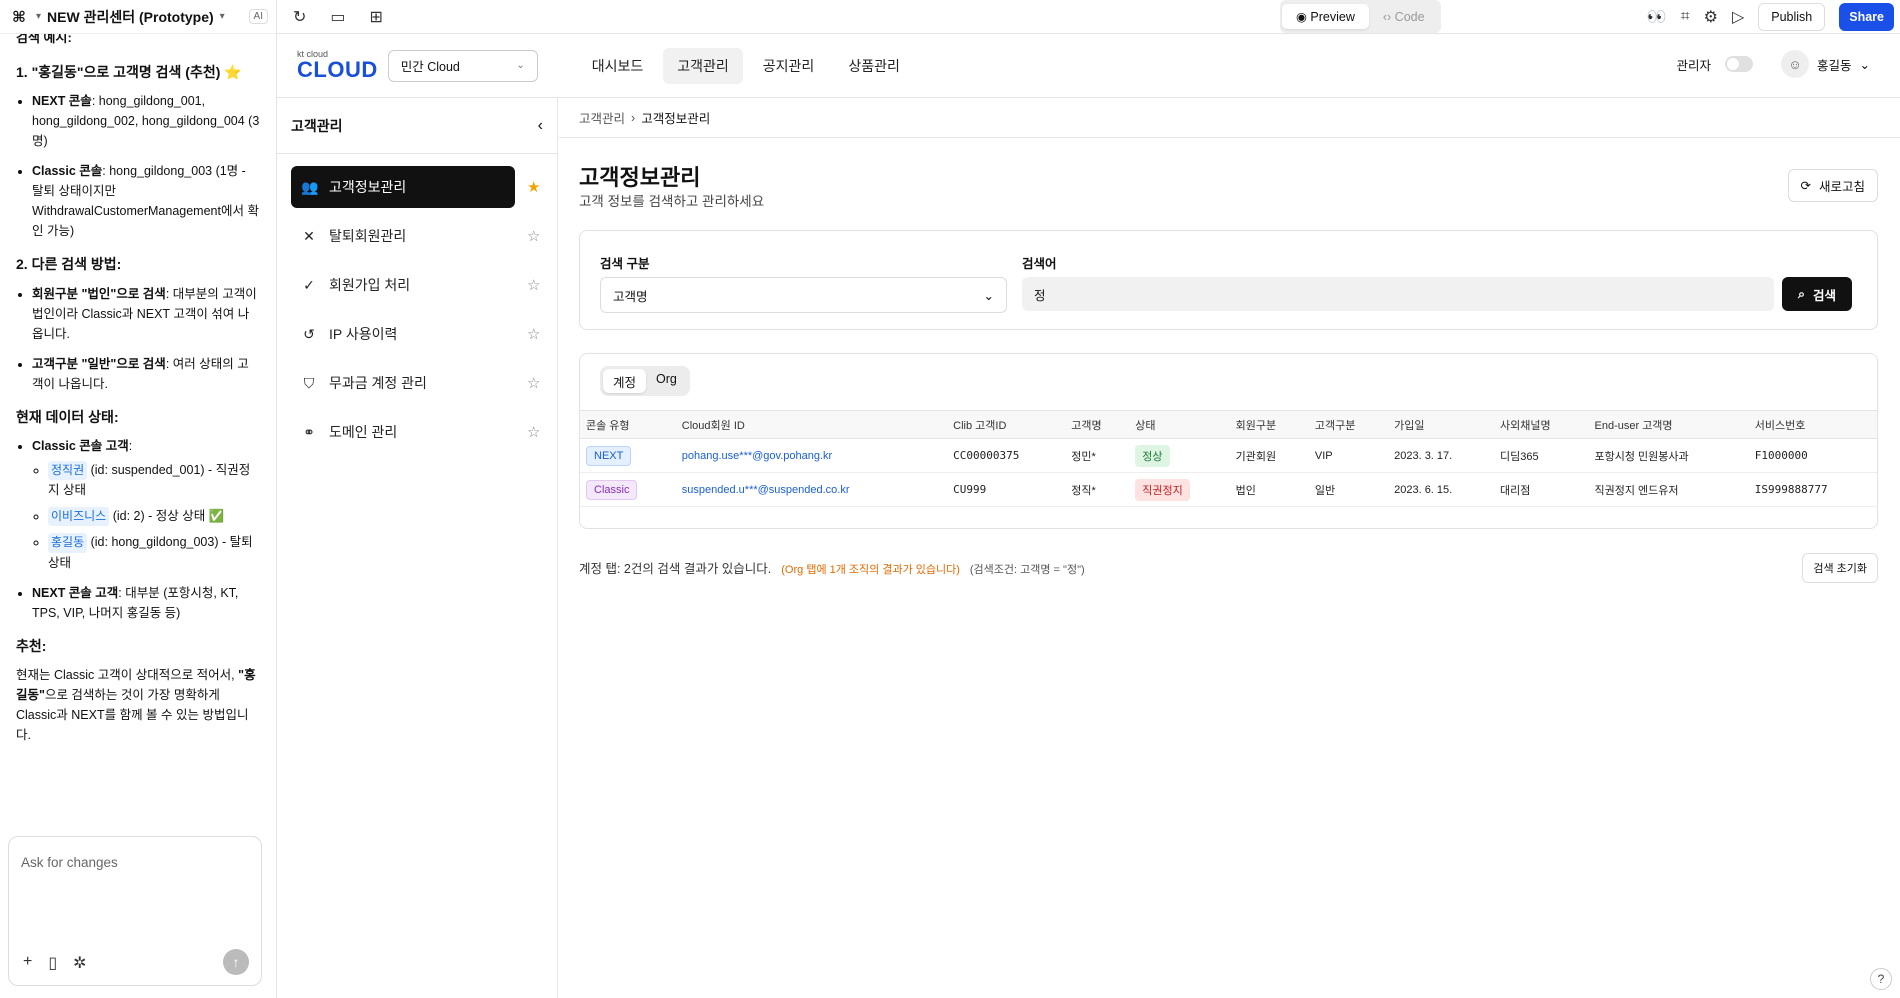 This screenshot has height=998, width=1900. Describe the element at coordinates (672, 201) in the screenshot. I see `page-subtitle: 고객 정보를 검색하고 관리하세요` at that location.